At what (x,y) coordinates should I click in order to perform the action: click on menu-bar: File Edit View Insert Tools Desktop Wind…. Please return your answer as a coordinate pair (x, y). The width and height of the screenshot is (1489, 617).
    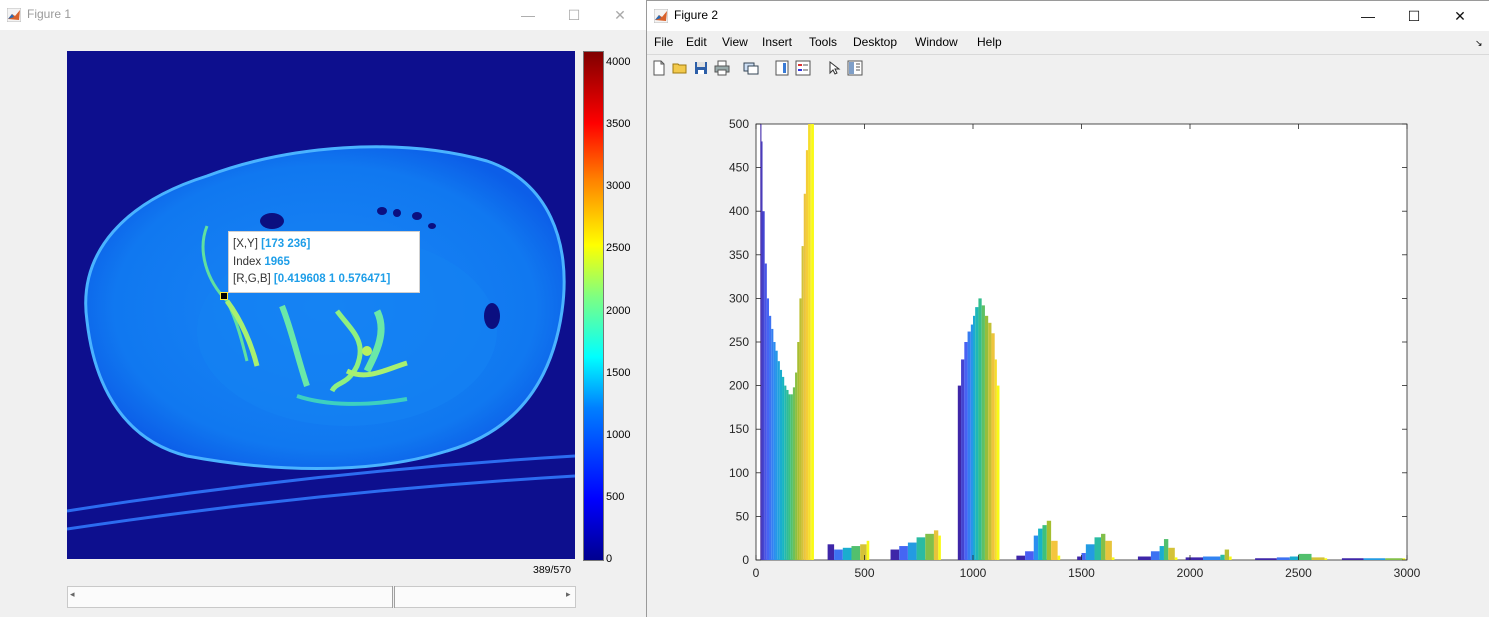
    Looking at the image, I should click on (1068, 42).